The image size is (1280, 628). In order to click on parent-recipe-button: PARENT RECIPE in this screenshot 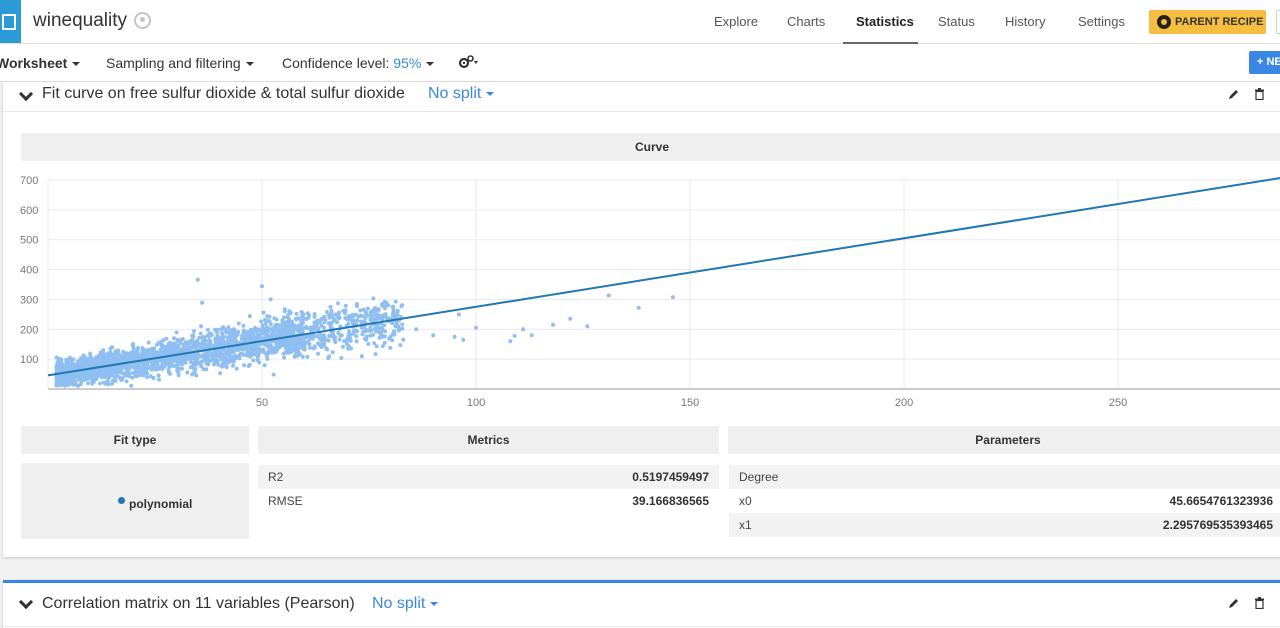, I will do `click(1207, 22)`.